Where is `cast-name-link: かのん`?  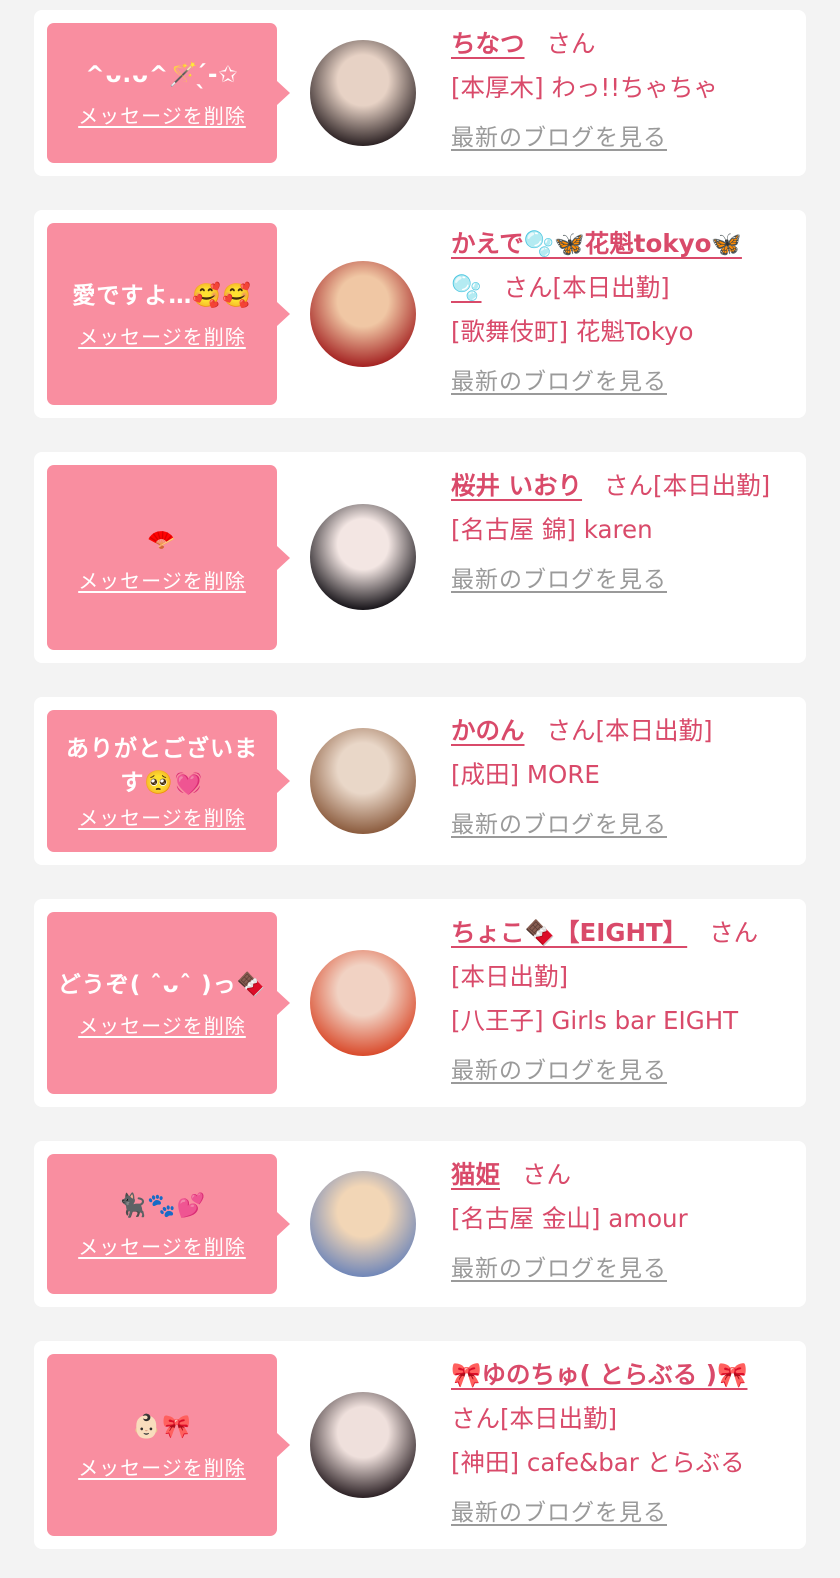
cast-name-link: かのん is located at coordinates (488, 730).